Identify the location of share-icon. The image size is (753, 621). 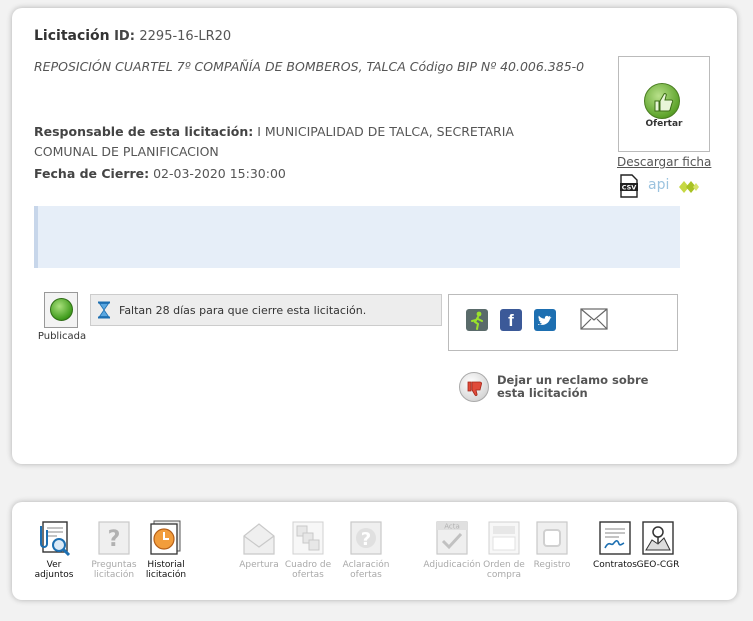
(477, 320).